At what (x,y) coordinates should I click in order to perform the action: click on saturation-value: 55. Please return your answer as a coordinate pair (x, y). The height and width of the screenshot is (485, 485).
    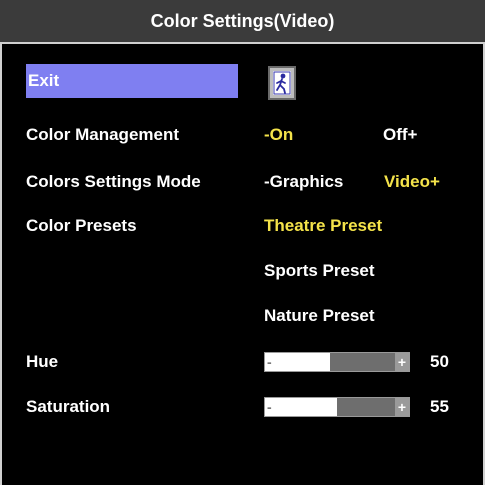
    Looking at the image, I should click on (439, 406).